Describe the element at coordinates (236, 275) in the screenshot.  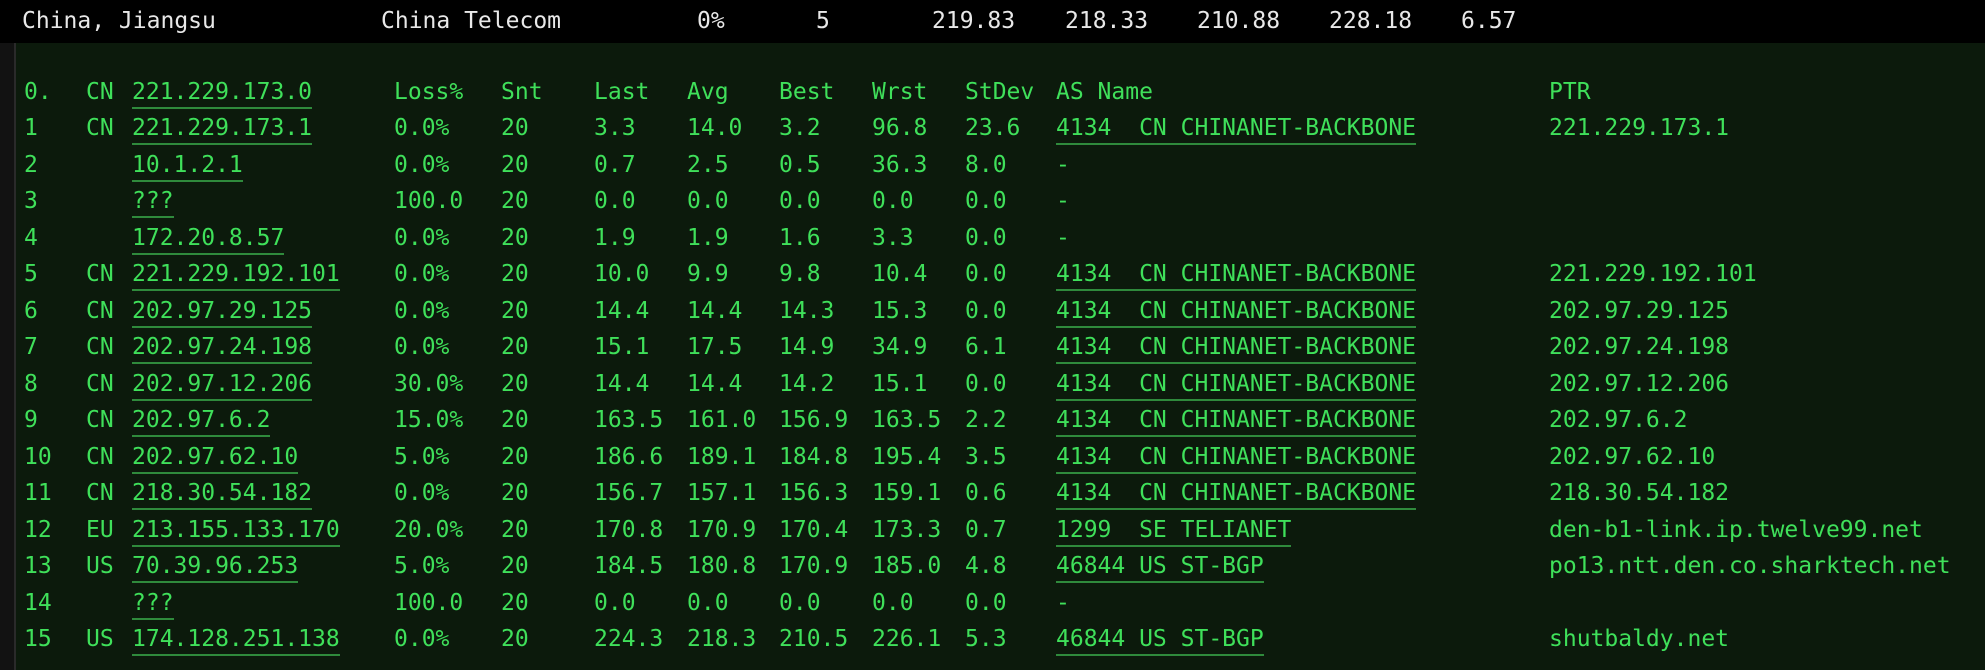
I see `ip-link: 221.229.192.101` at that location.